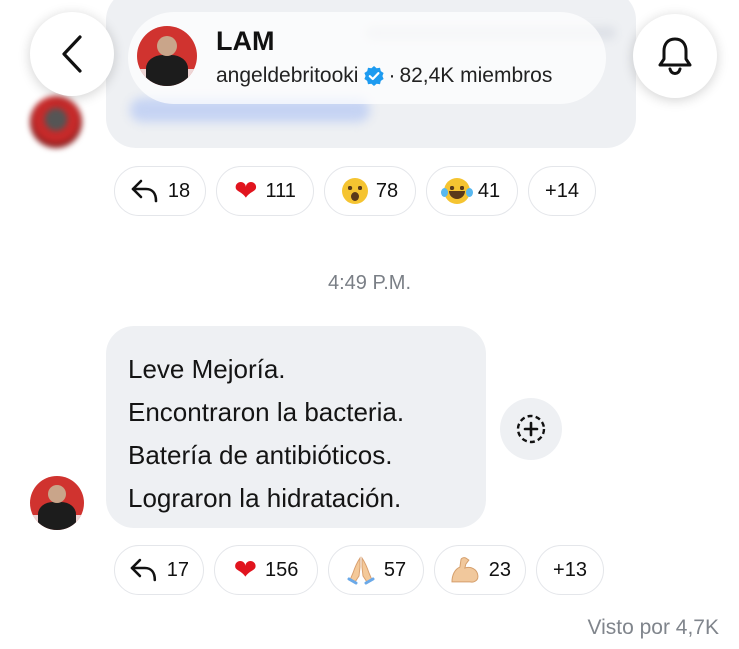 This screenshot has width=739, height=649. I want to click on previous-message-reactions: 18 ❤ 111 78 41 +14, so click(355, 191).